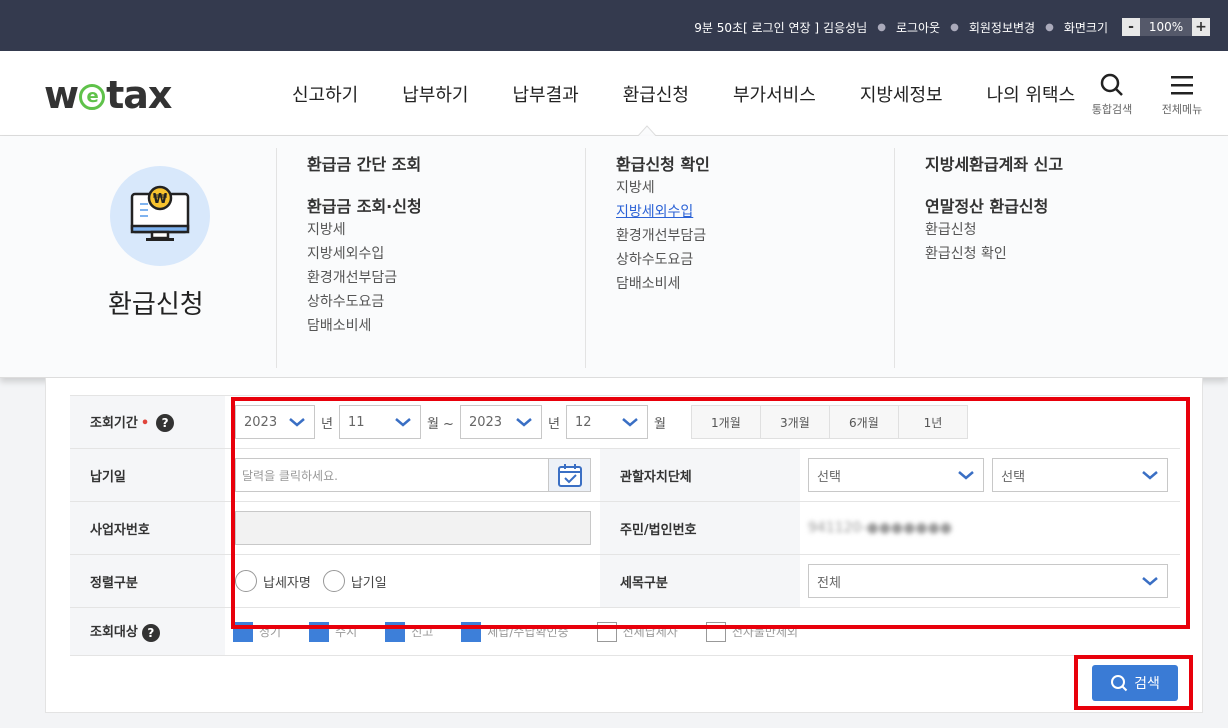 This screenshot has width=1228, height=728. Describe the element at coordinates (356, 422) in the screenshot. I see `from-month-value: 11` at that location.